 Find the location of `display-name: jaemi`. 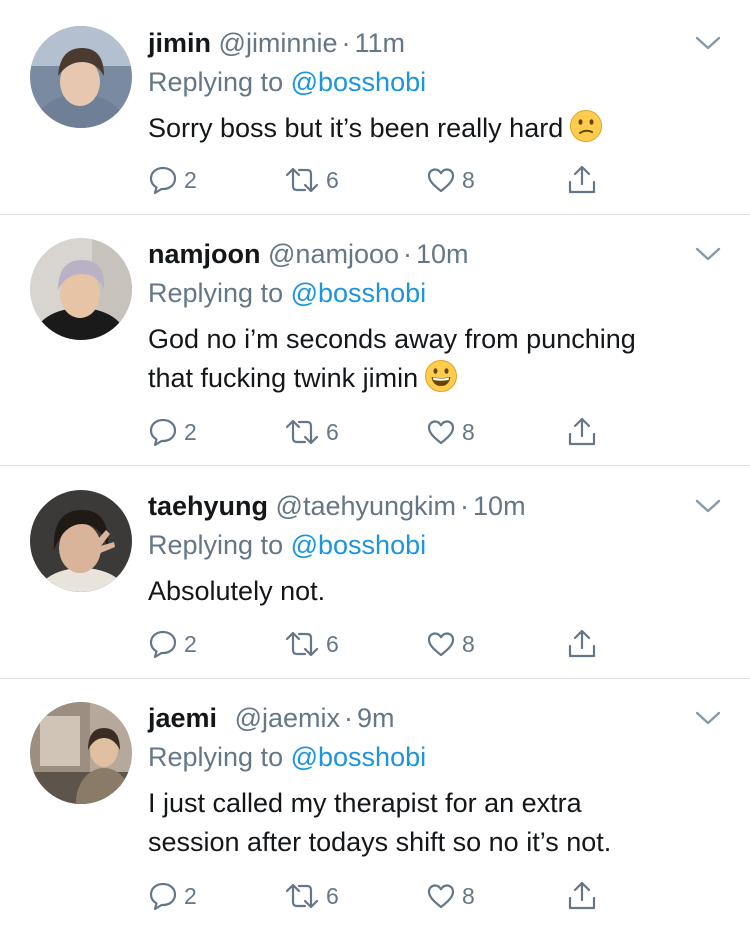

display-name: jaemi is located at coordinates (182, 718).